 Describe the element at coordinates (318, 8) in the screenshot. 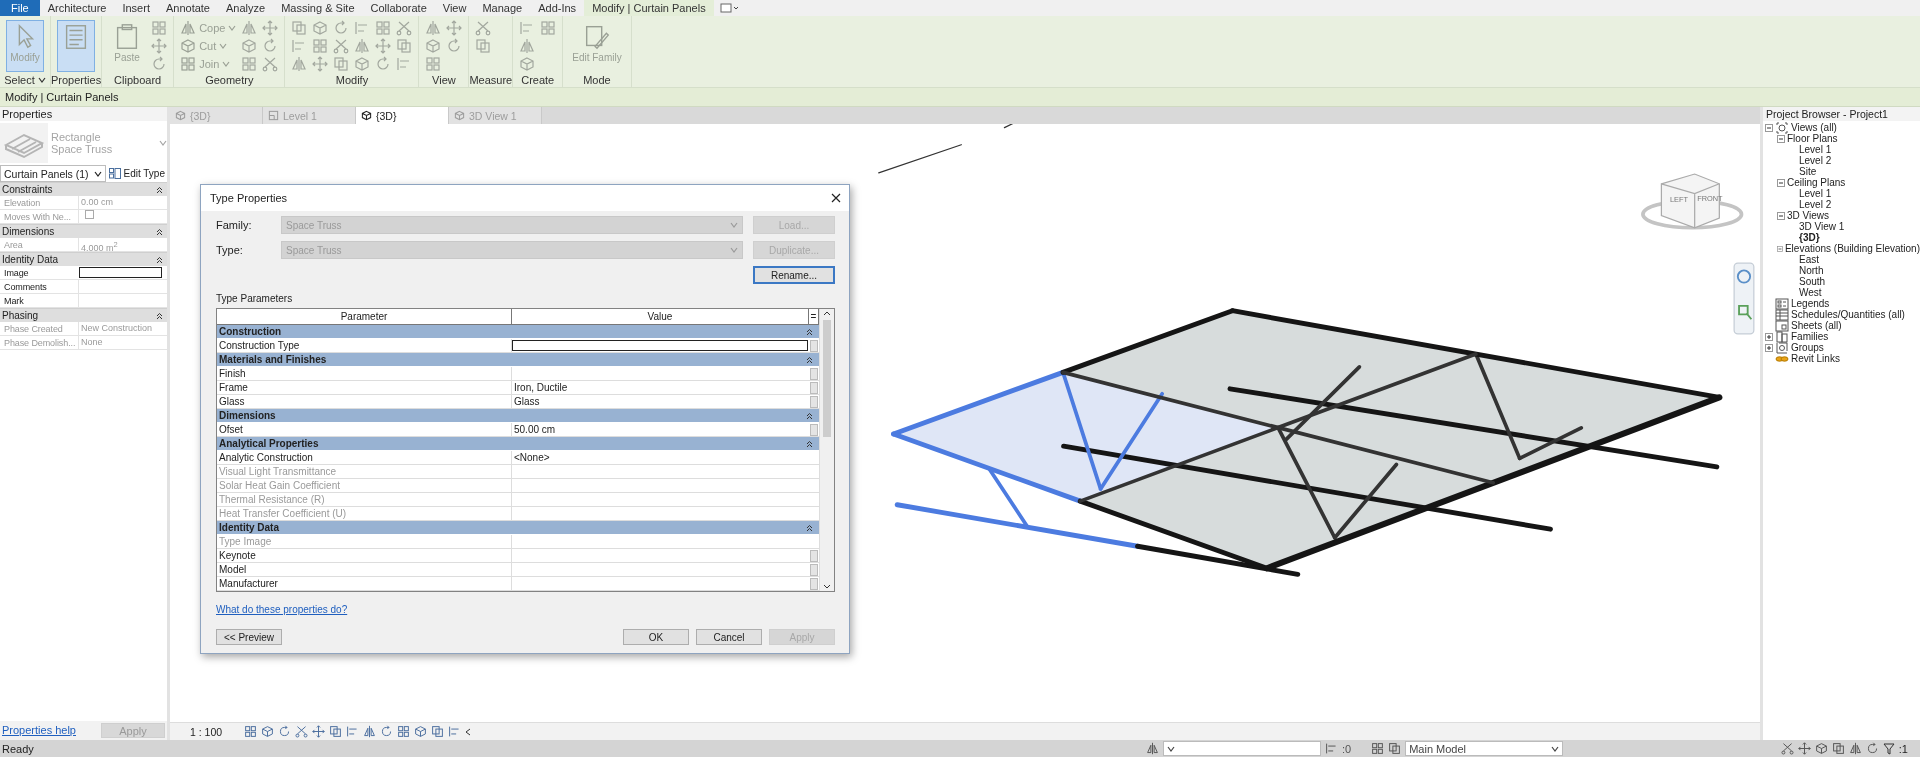

I see `ribbon-tab: Massing & Site` at that location.